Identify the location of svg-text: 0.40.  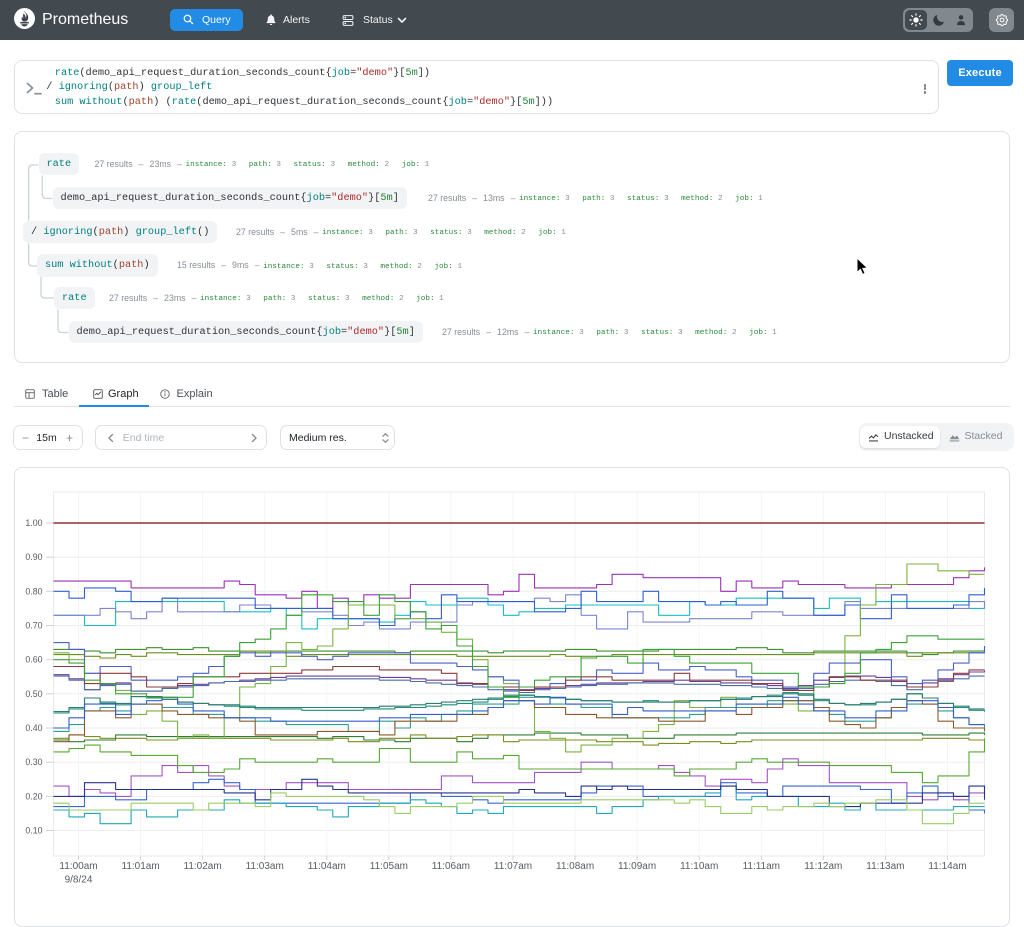
(33, 728).